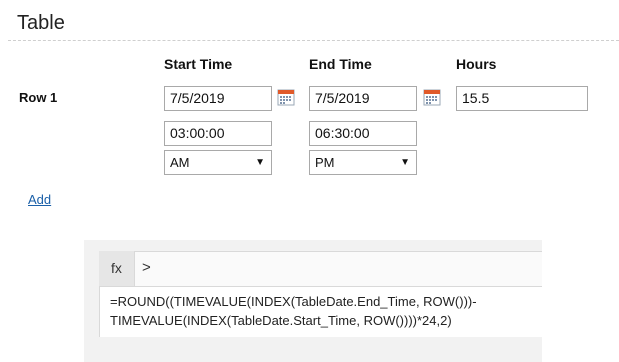 The image size is (619, 362). What do you see at coordinates (325, 162) in the screenshot?
I see `end-ampm-value: PM` at bounding box center [325, 162].